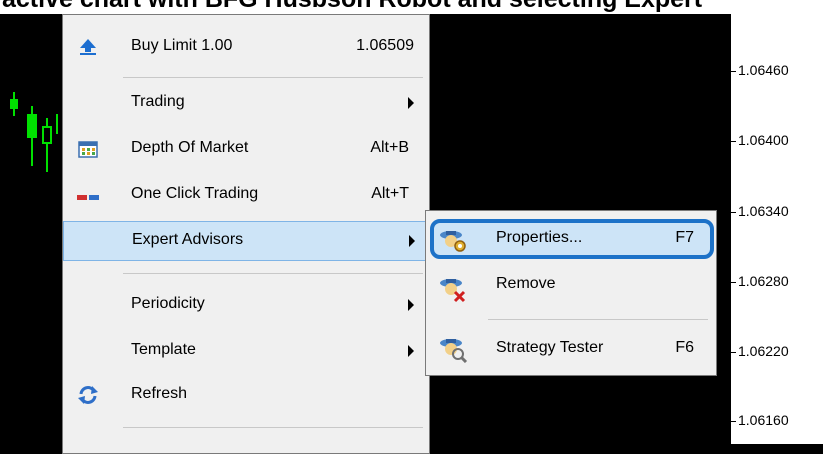  Describe the element at coordinates (389, 147) in the screenshot. I see `depth-of-market-shortcut: Alt+B` at that location.